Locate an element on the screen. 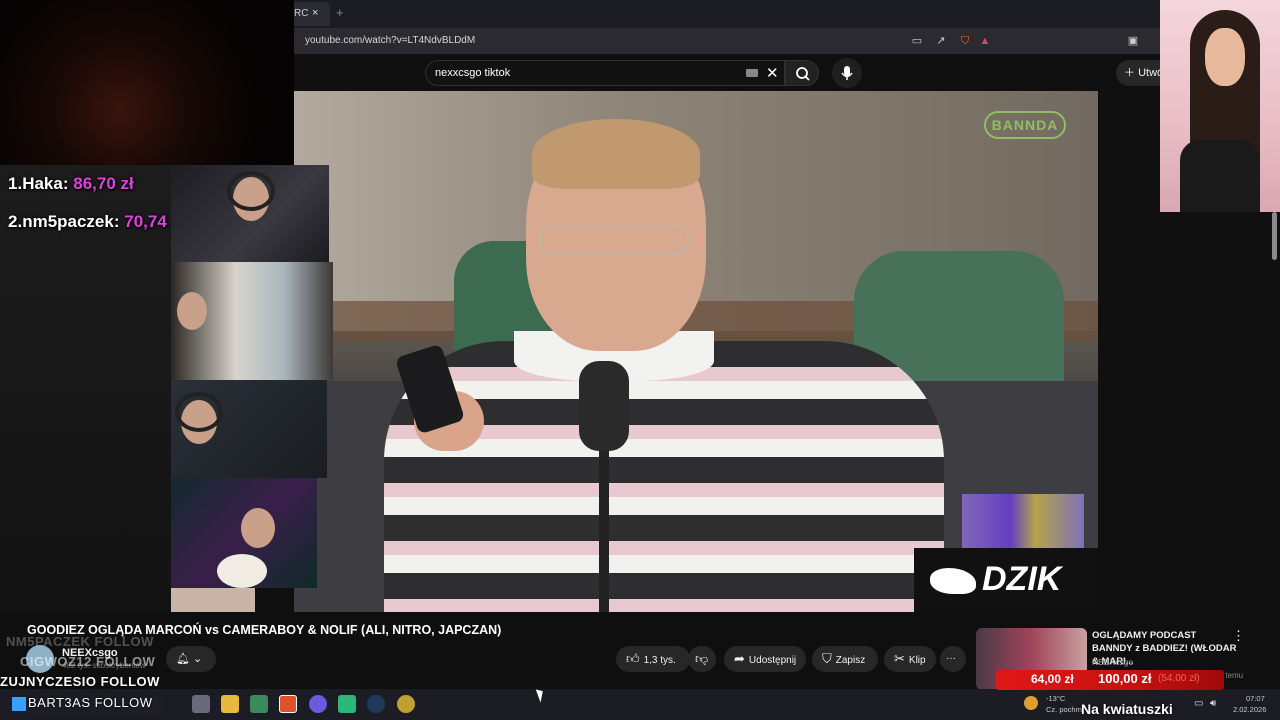  discord-icon is located at coordinates (318, 704).